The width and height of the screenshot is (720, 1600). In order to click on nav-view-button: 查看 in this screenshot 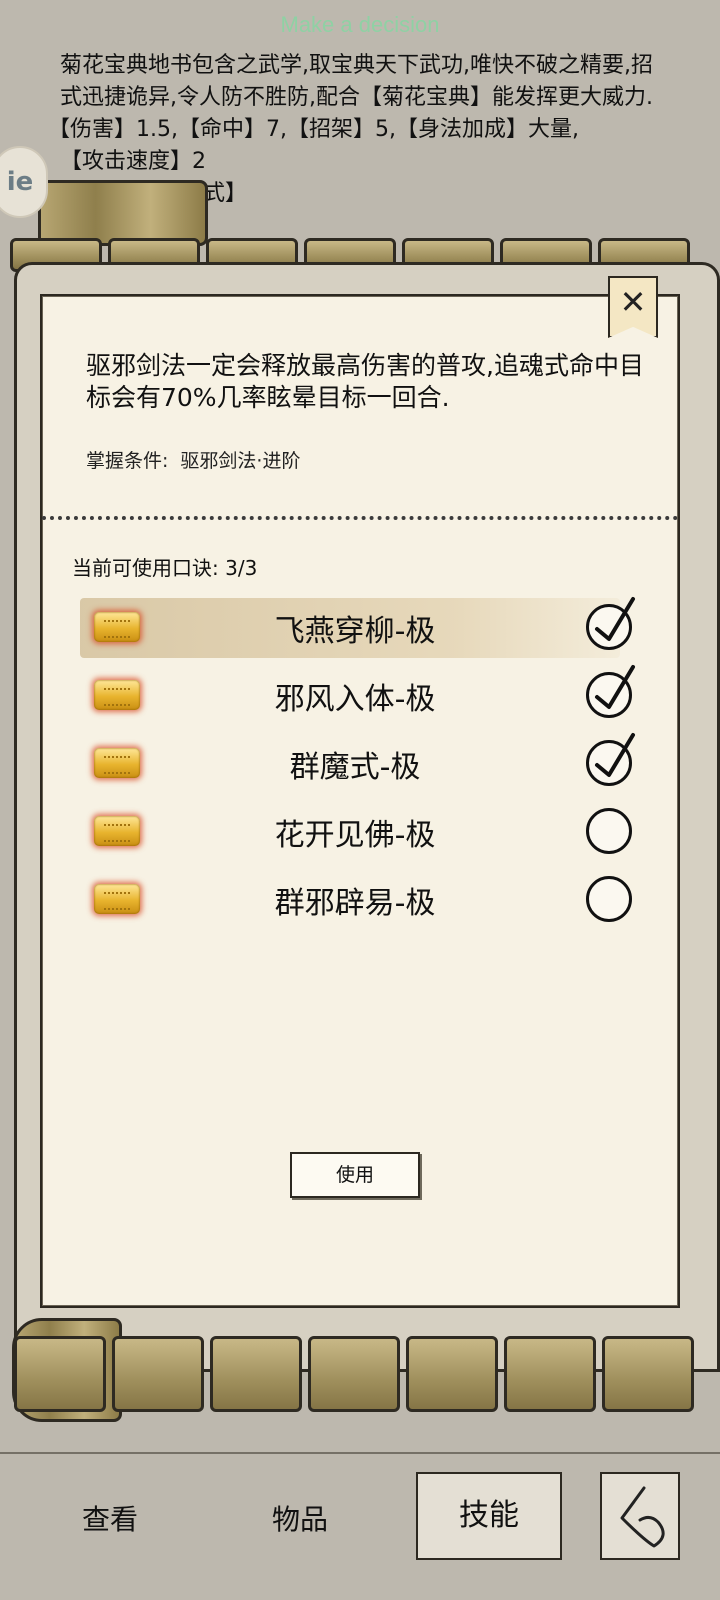, I will do `click(110, 1520)`.